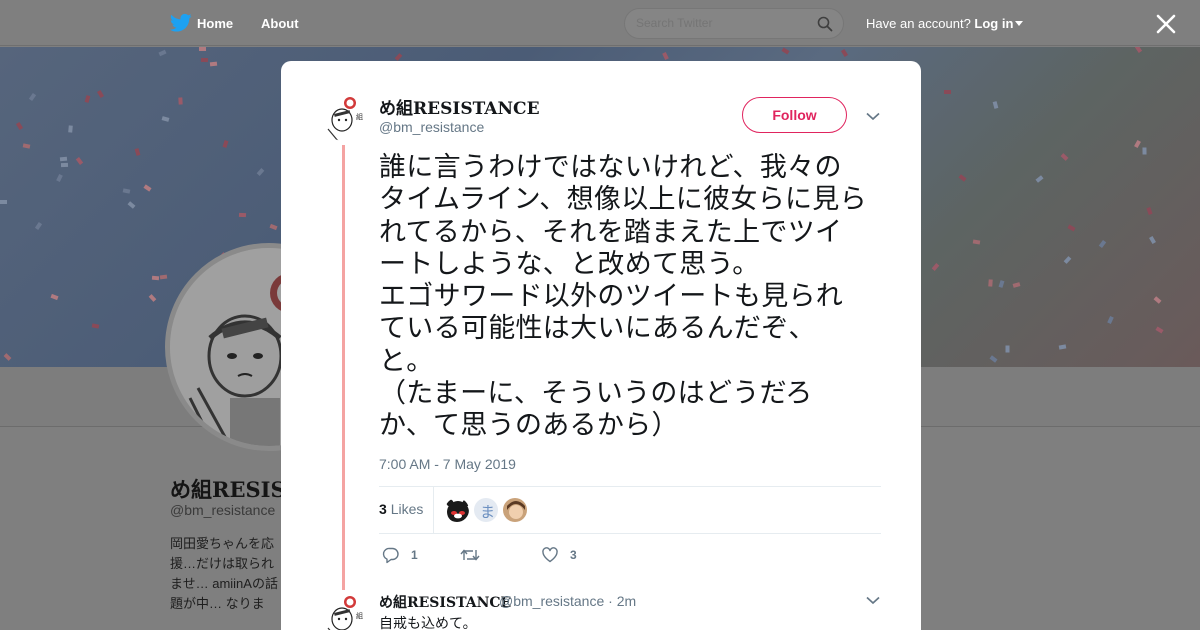 The height and width of the screenshot is (630, 1200). Describe the element at coordinates (224, 573) in the screenshot. I see `profile-bio: 岡田愛ちゃんを応援…だけは取られませ… amiinAの話題が中… なります。` at that location.